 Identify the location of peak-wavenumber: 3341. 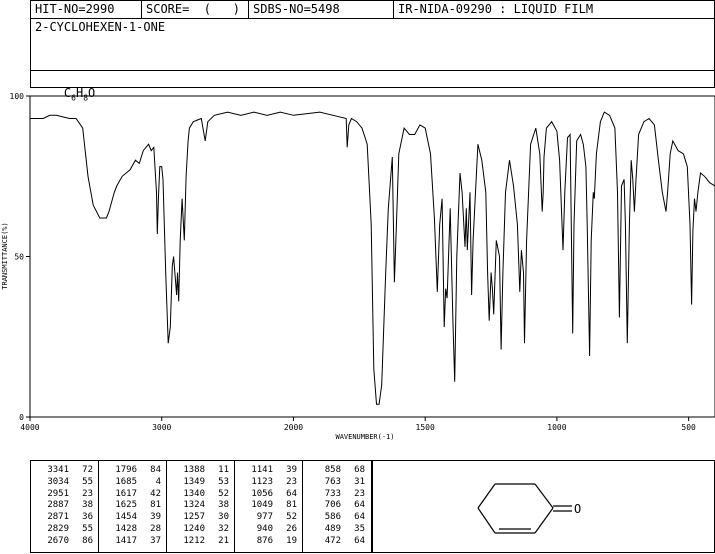
(58, 470).